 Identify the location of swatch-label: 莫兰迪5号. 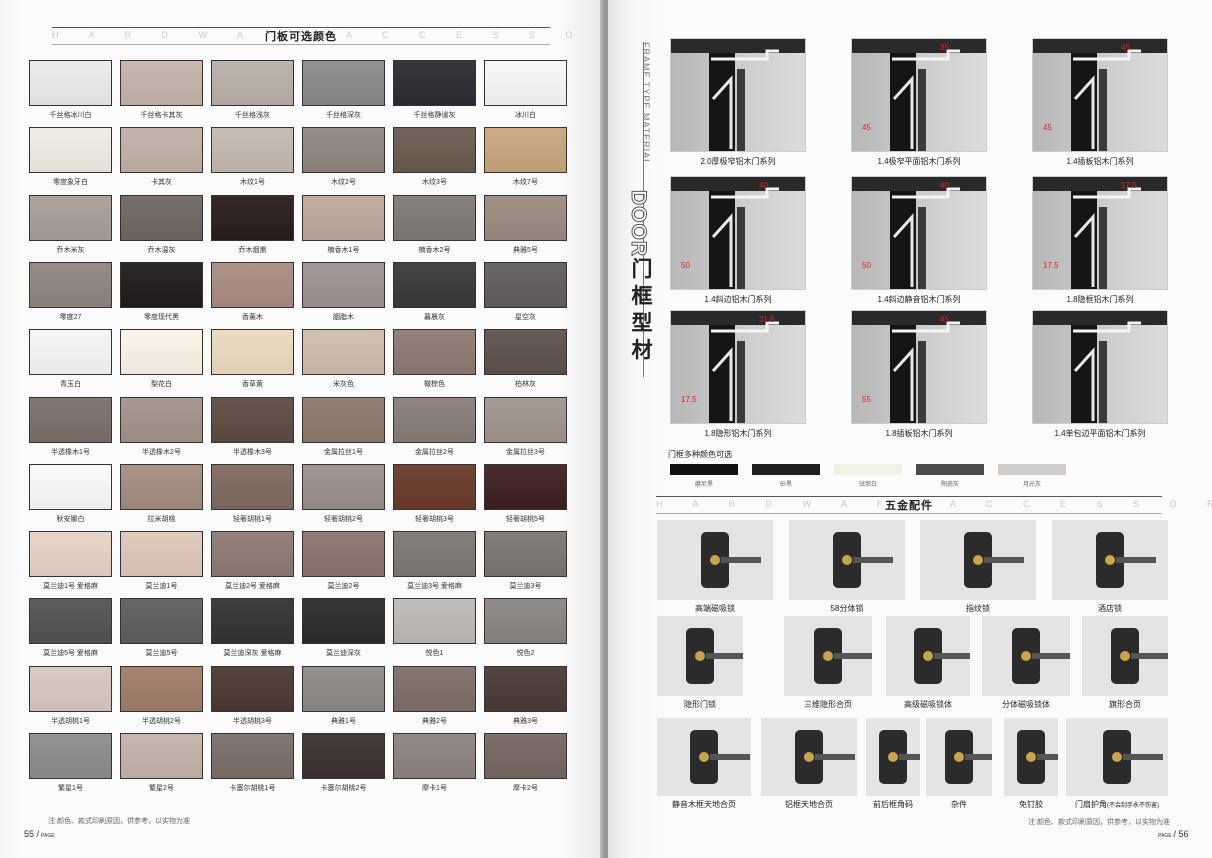
(161, 654).